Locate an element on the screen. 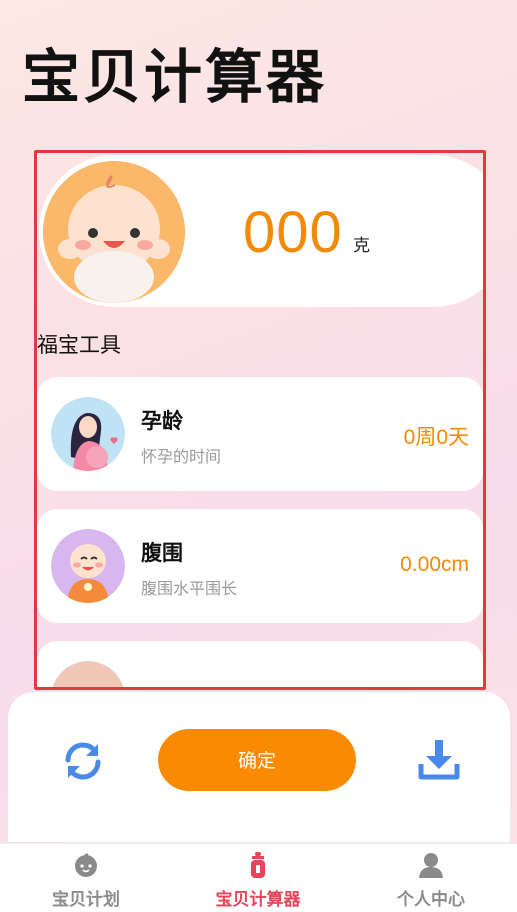 This screenshot has height=912, width=517. tool-description: 腹围水平围长 is located at coordinates (189, 588).